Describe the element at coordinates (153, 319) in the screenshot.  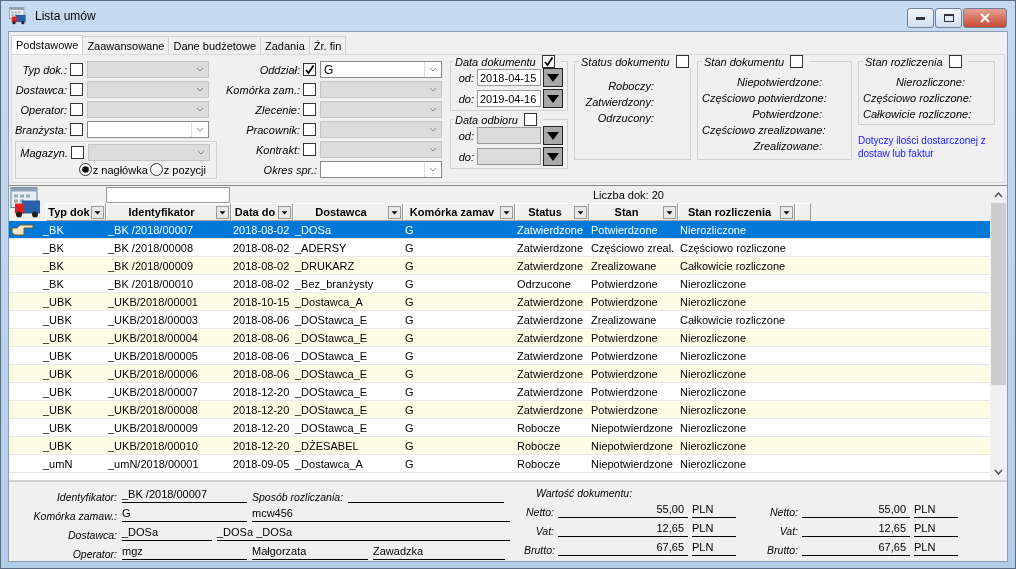
I see `table-cell-text: _UKB/2018/00003` at that location.